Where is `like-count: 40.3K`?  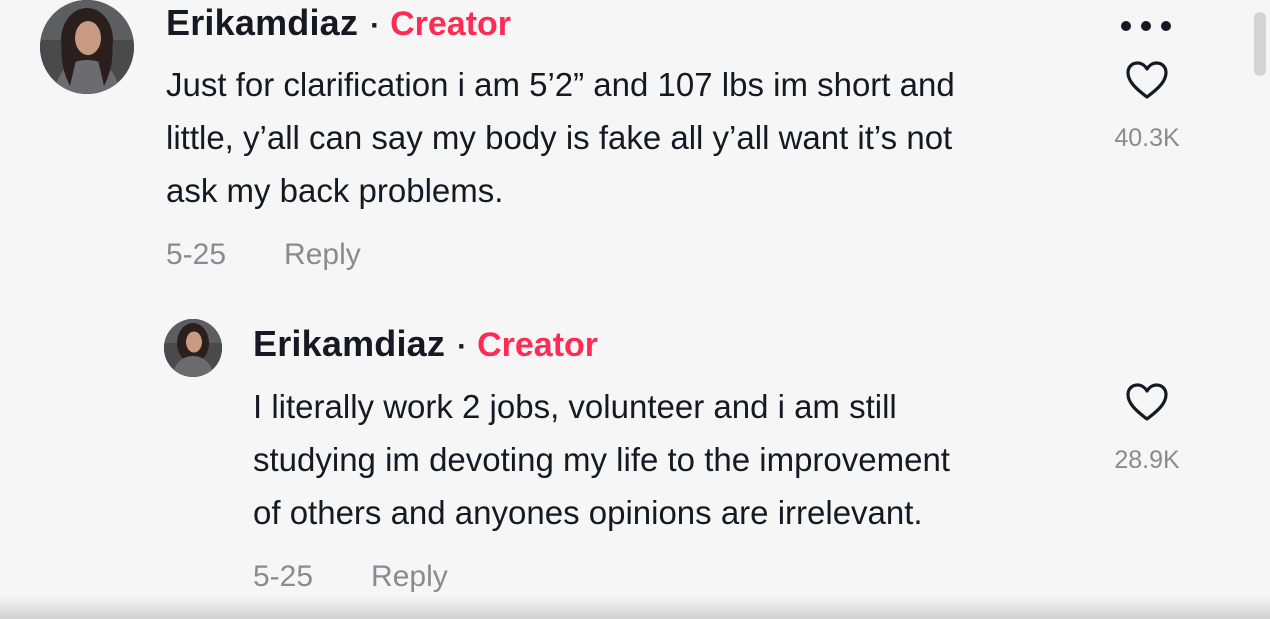
like-count: 40.3K is located at coordinates (1147, 138).